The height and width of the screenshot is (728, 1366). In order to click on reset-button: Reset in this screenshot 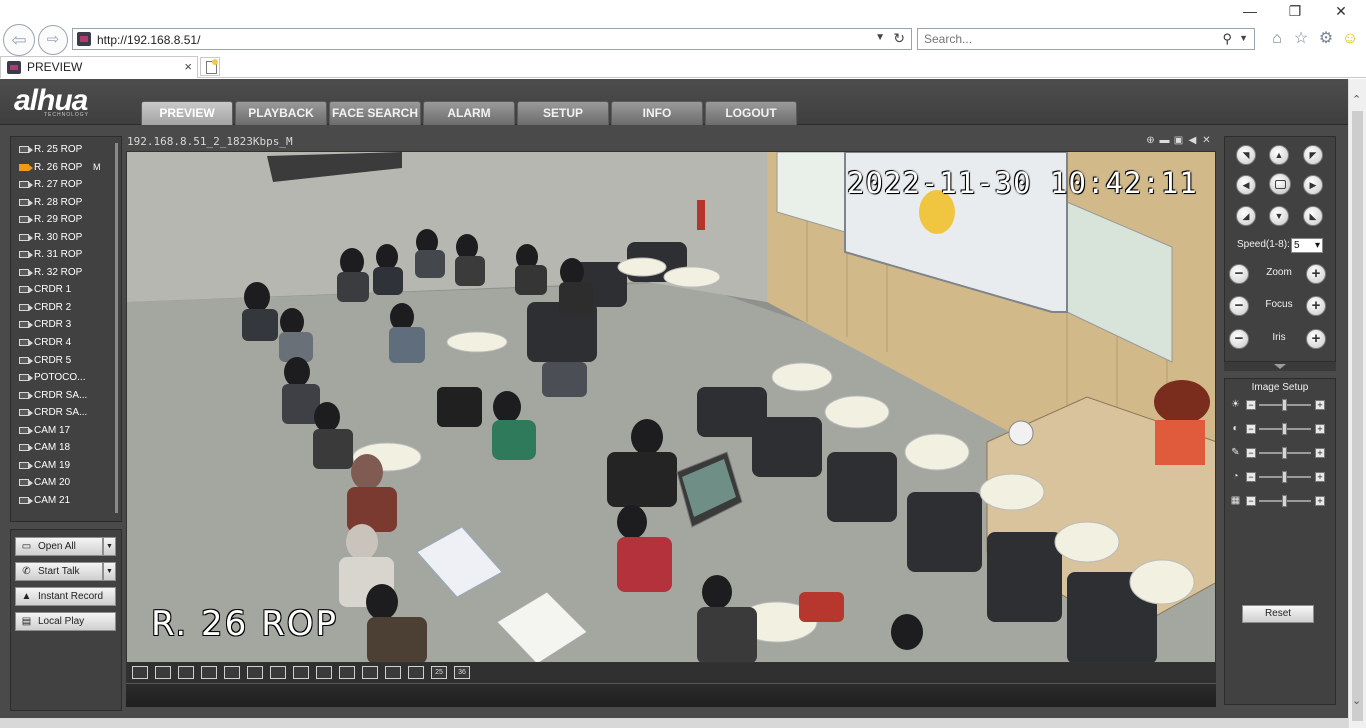, I will do `click(1278, 614)`.